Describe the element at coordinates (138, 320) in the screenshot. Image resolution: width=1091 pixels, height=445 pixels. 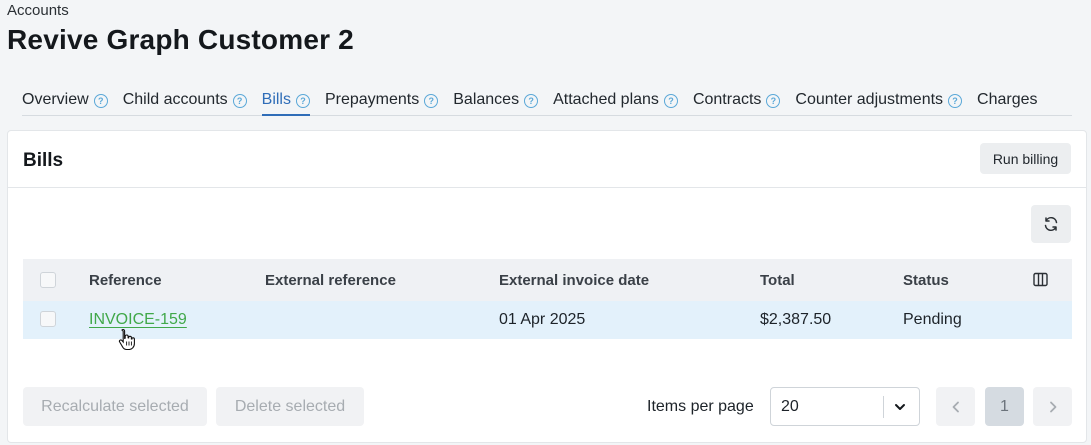
I see `invoice-link: INVOICE-159` at that location.